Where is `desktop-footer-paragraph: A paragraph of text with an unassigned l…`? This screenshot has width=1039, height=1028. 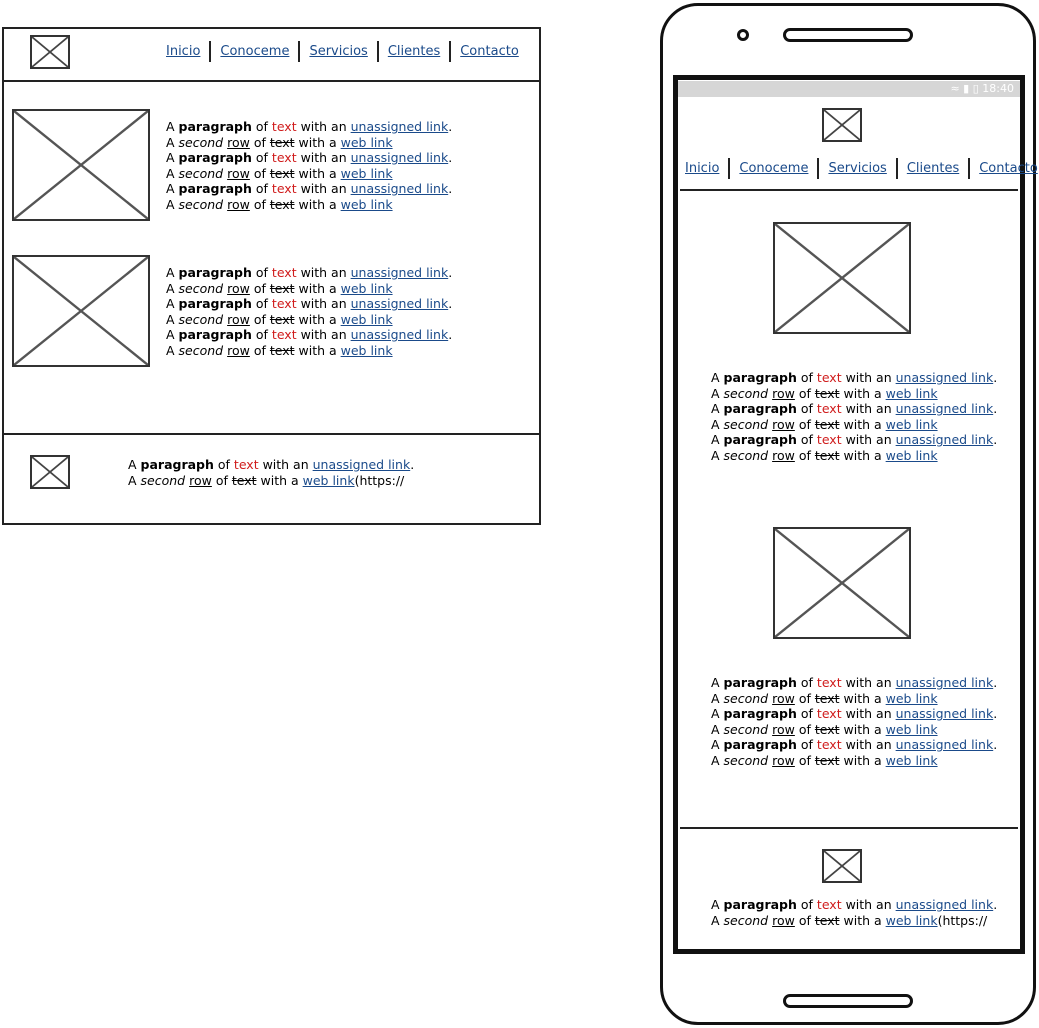
desktop-footer-paragraph: A paragraph of text with an unassigned l… is located at coordinates (271, 472).